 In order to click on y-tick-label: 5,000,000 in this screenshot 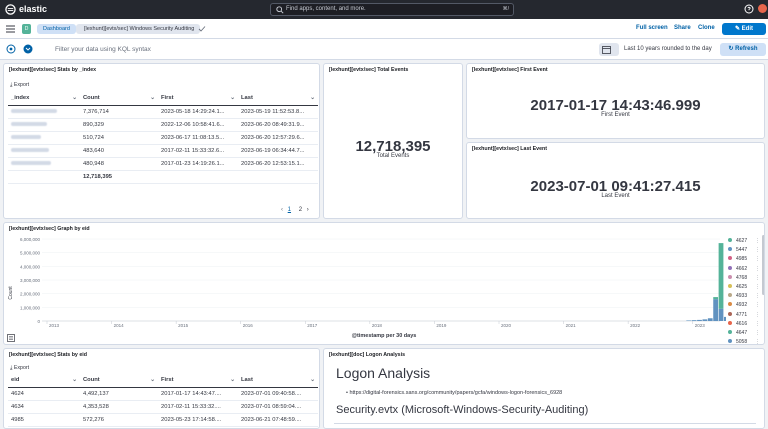, I will do `click(30, 253)`.